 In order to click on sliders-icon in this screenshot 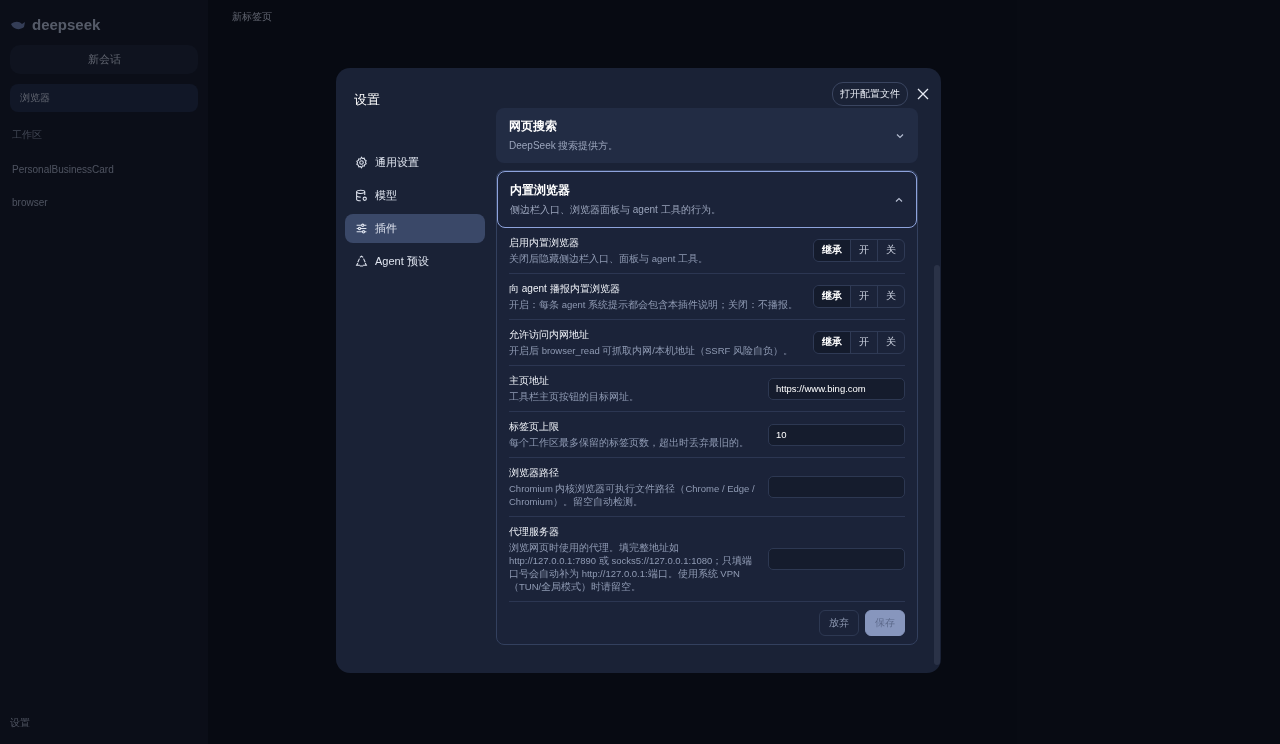, I will do `click(361, 228)`.